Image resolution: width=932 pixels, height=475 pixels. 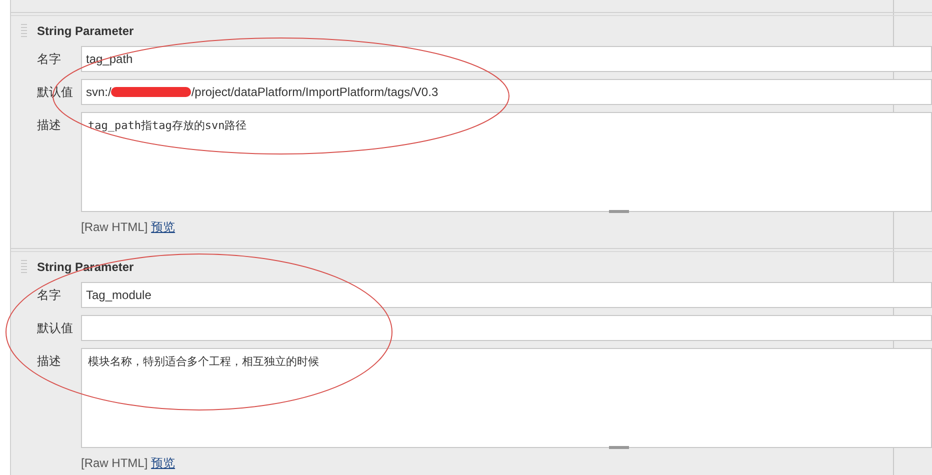 I want to click on input-field: svn:/ /project/dataPlatform/ImportPlatform/tags/V0.3, so click(x=506, y=92).